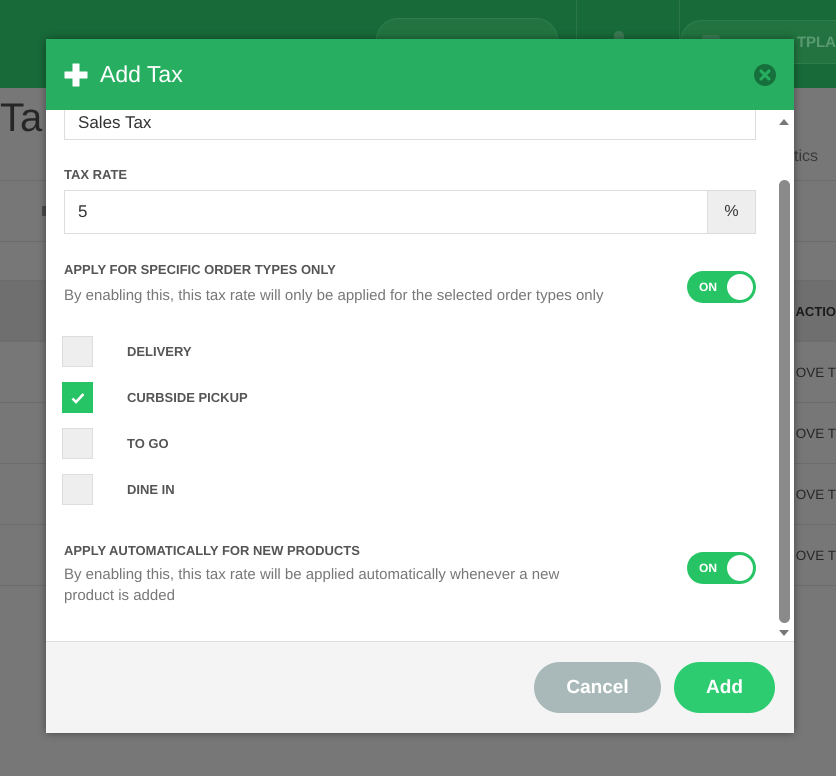  I want to click on tax-rate-field: 5 %, so click(410, 212).